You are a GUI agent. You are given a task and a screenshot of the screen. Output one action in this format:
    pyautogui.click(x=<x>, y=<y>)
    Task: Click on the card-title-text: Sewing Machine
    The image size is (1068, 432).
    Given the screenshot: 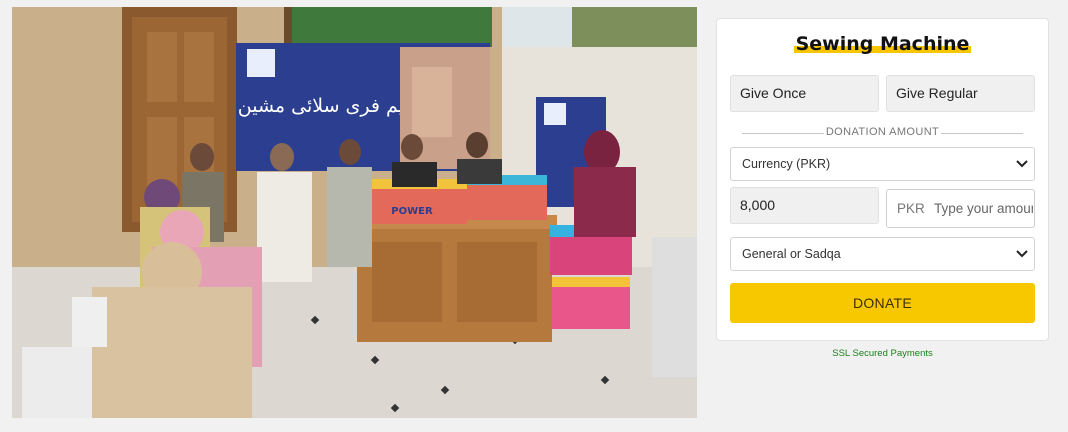 What is the action you would take?
    pyautogui.click(x=882, y=44)
    